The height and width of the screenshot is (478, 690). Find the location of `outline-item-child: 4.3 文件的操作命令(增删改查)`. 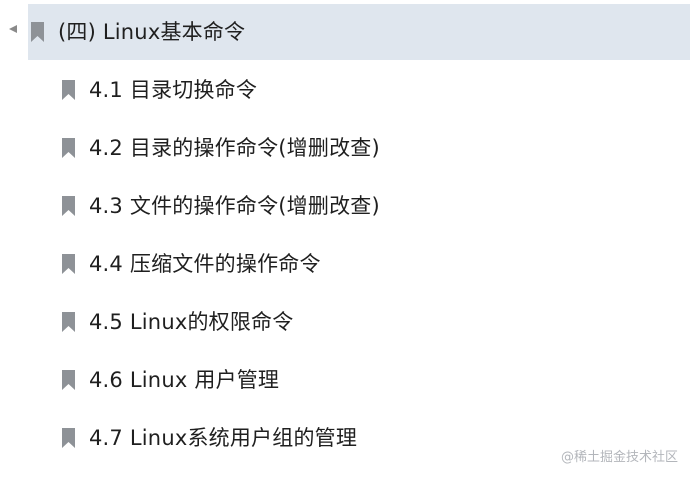

outline-item-child: 4.3 文件的操作命令(增删改查) is located at coordinates (220, 206).